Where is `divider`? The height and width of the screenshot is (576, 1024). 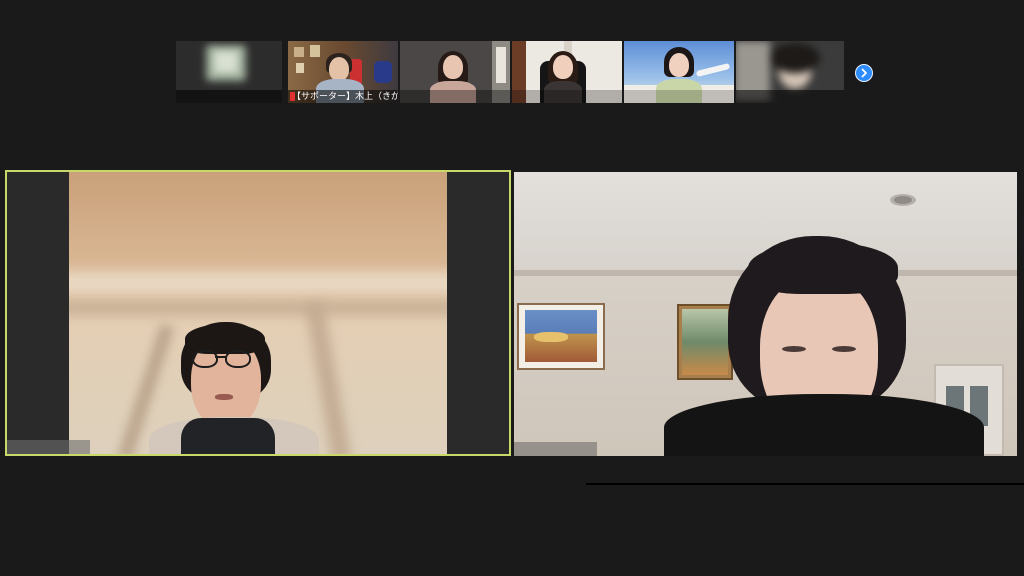 divider is located at coordinates (805, 484).